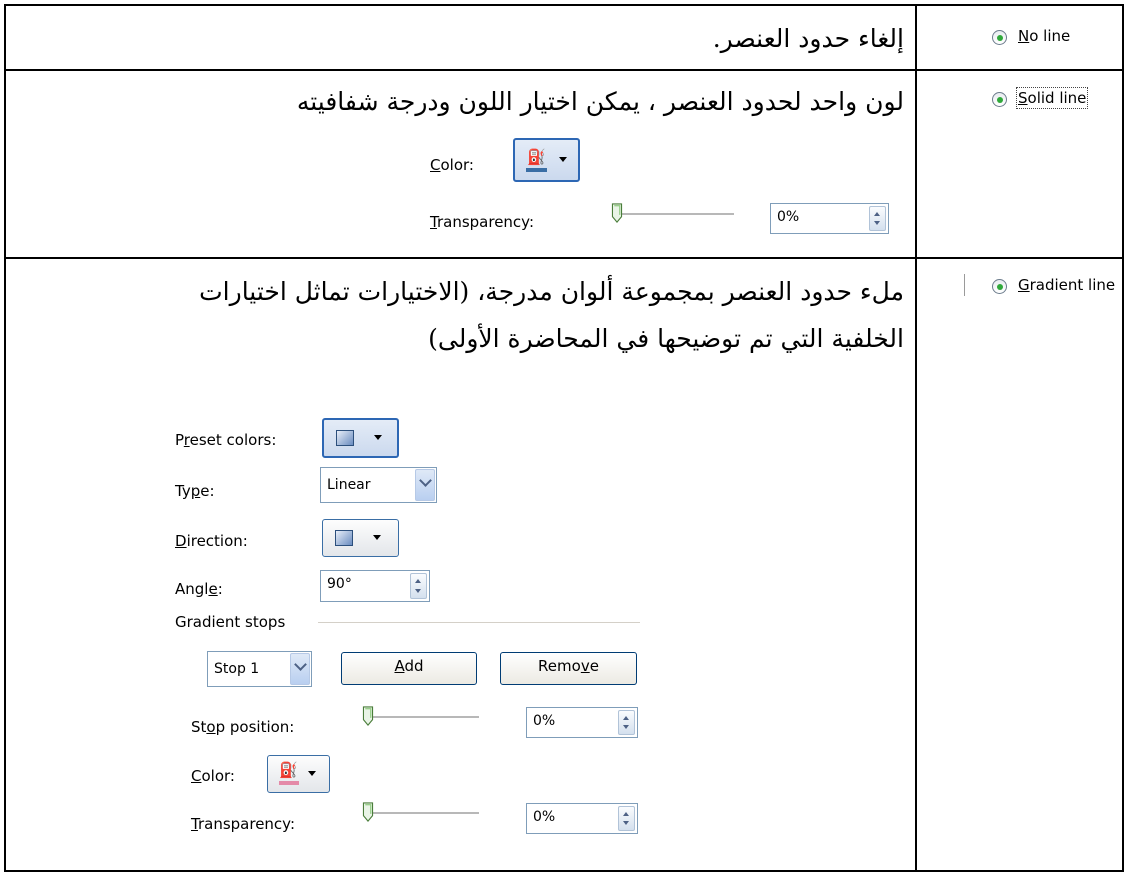 The width and height of the screenshot is (1129, 875). I want to click on angle-label: Angle:, so click(199, 589).